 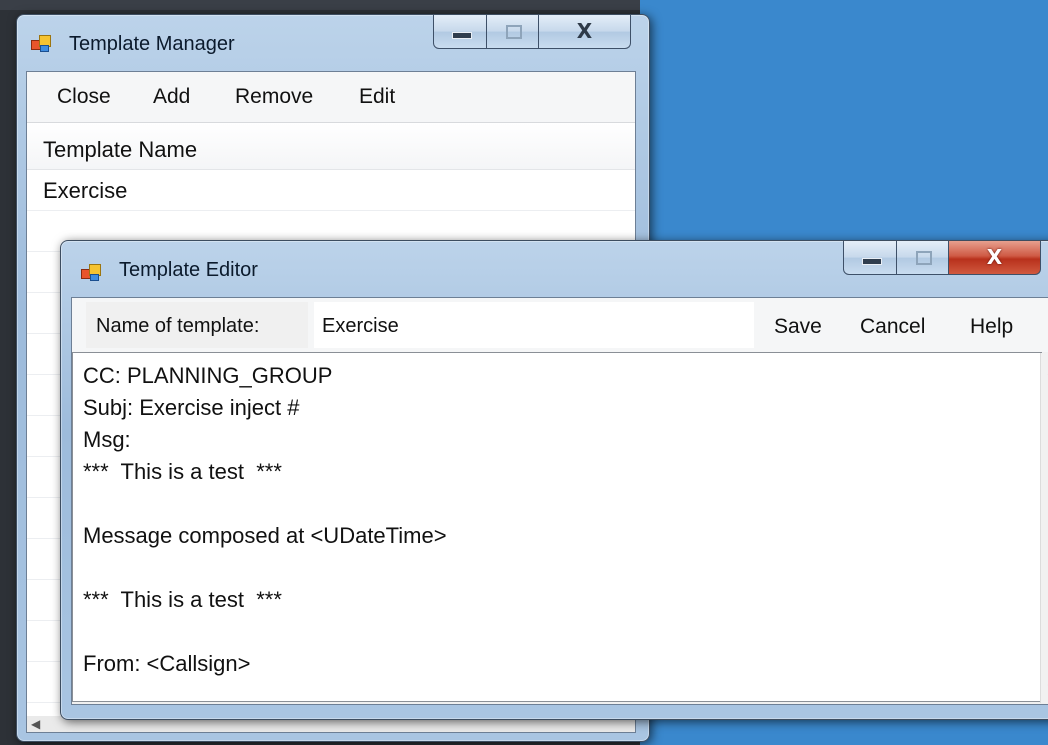 I want to click on window-title: Template Editor, so click(x=188, y=270).